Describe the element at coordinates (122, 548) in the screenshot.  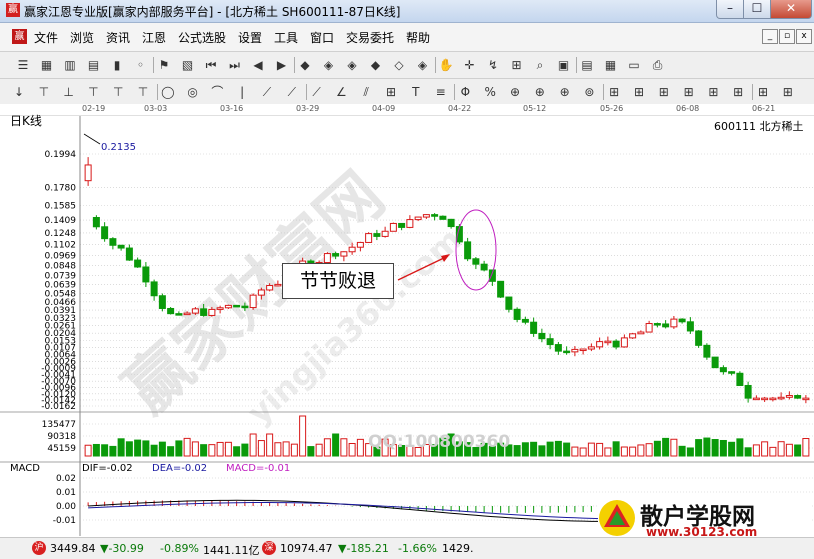
I see `sh-index-change: ▼-30.99` at that location.